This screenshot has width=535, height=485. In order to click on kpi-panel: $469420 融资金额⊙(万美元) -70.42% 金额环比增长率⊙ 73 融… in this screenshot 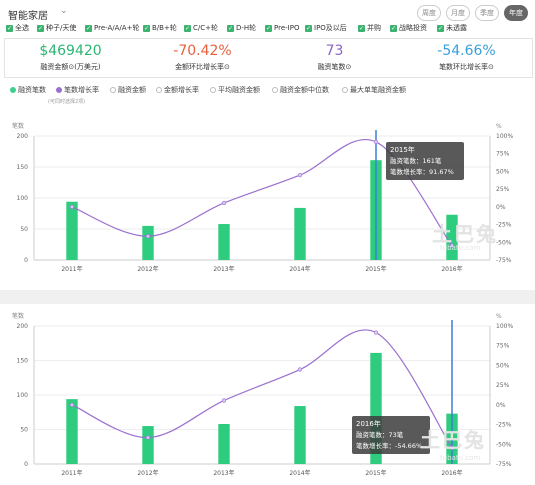, I will do `click(268, 58)`.